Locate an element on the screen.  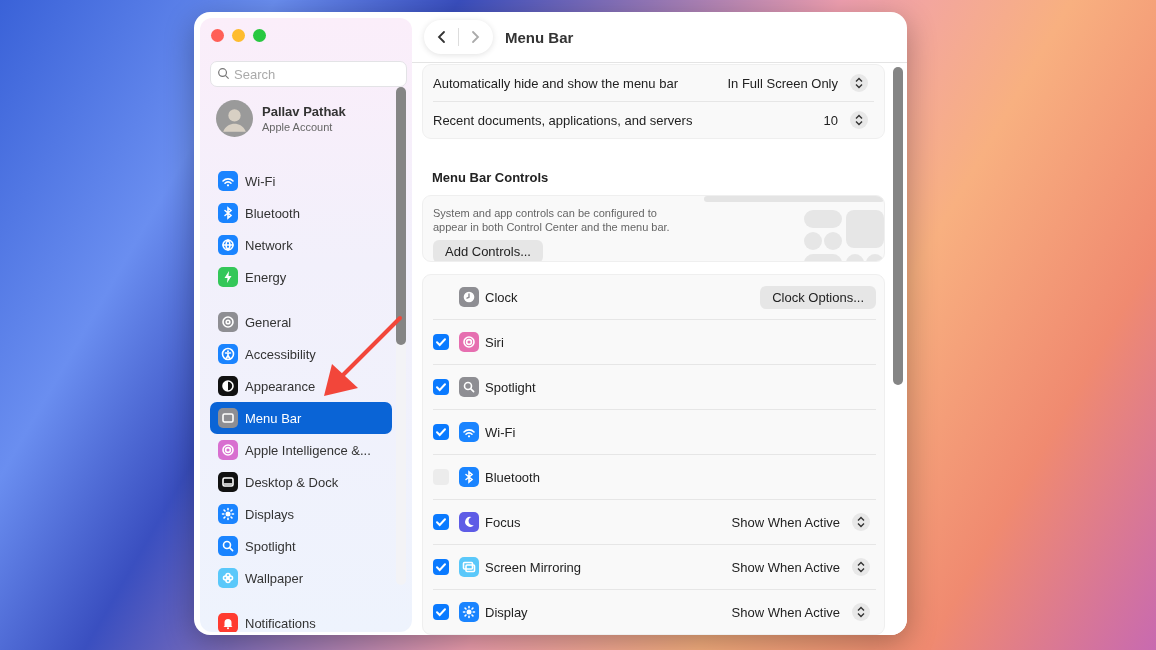
popup-button: In Full Screen Only is located at coordinates (800, 83).